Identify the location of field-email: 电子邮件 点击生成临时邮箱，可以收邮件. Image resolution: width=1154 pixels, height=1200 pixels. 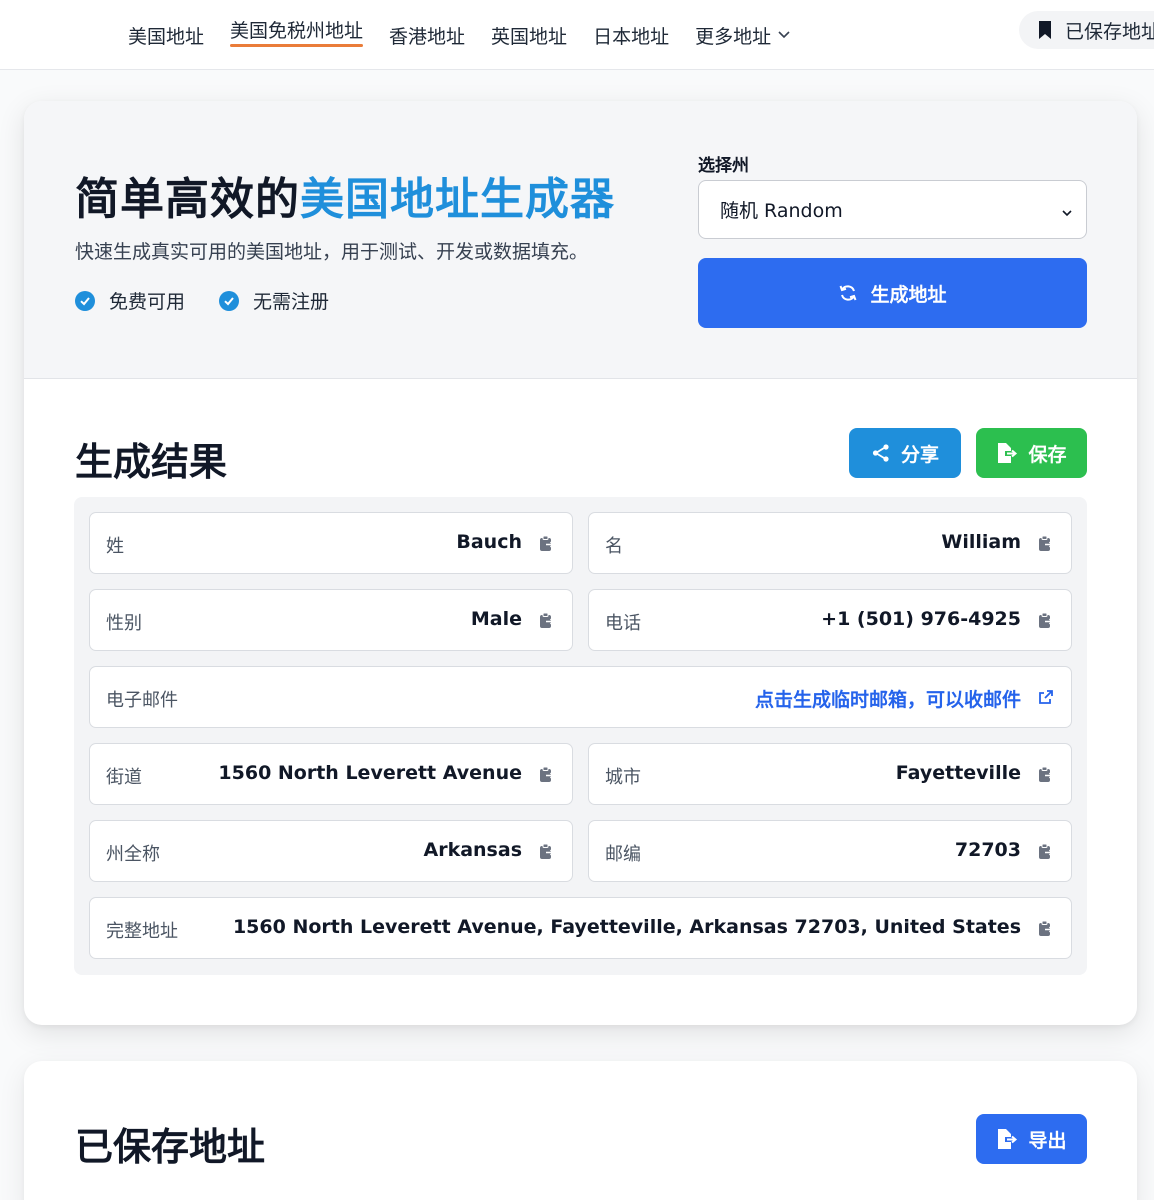
(580, 697).